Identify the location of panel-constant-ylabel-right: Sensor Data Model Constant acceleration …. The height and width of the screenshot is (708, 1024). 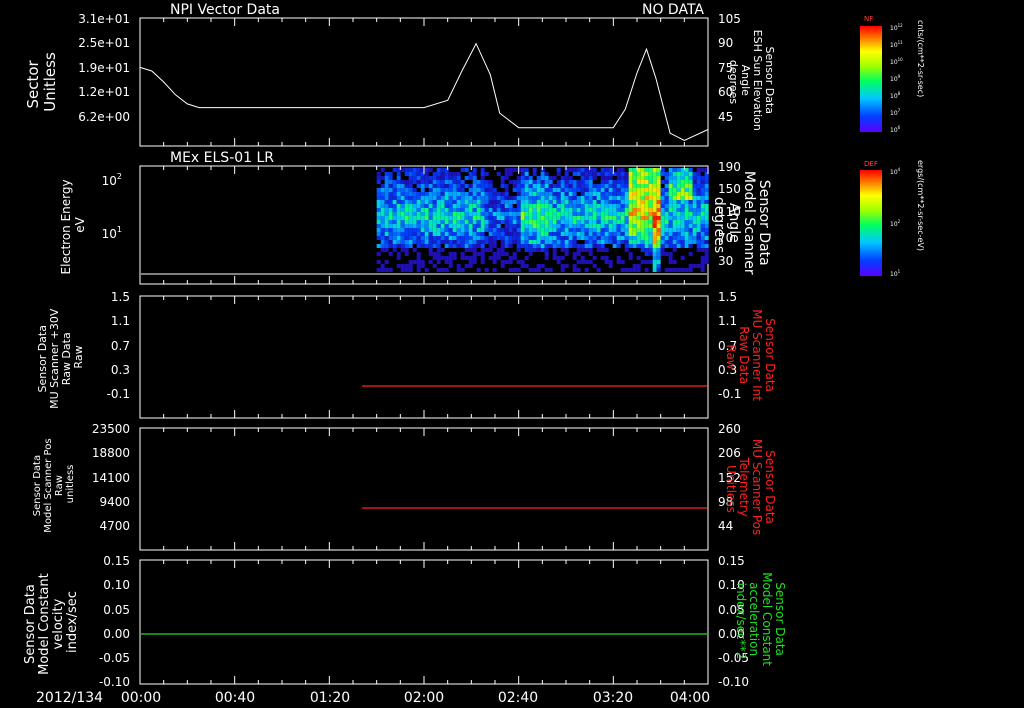
(760, 621).